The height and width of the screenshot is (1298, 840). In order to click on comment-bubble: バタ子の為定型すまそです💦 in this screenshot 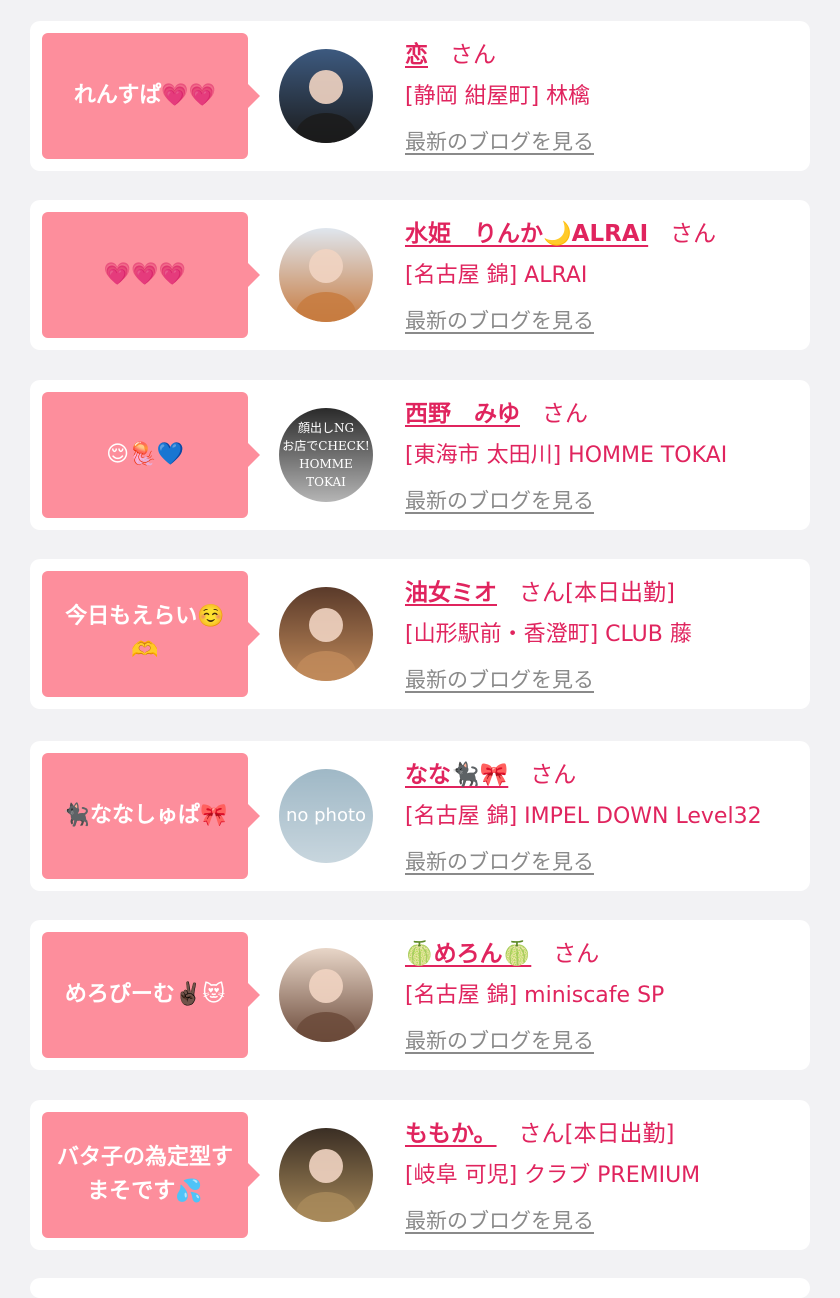, I will do `click(151, 1175)`.